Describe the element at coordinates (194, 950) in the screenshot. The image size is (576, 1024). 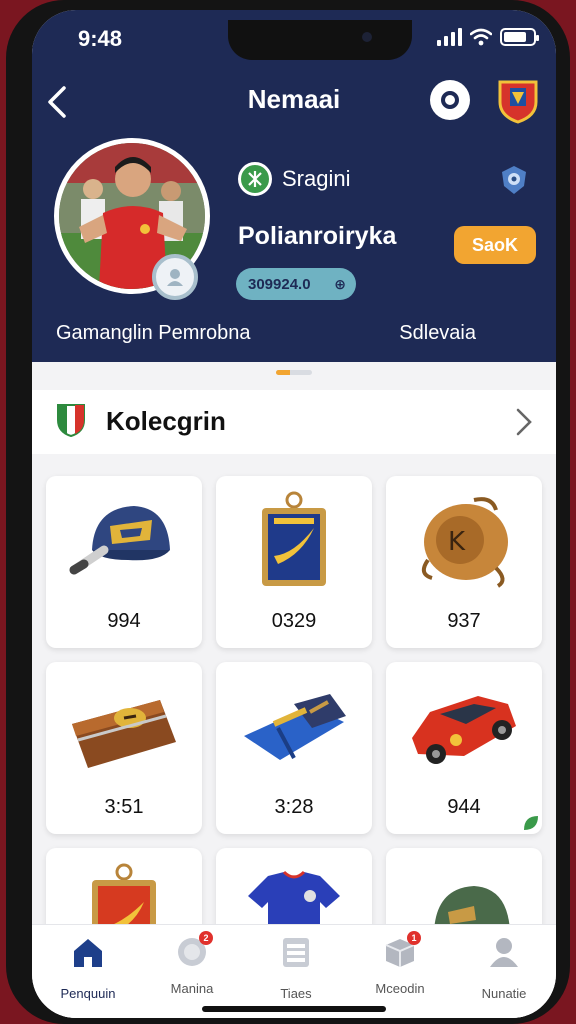
I see `ball-icon: 2` at that location.